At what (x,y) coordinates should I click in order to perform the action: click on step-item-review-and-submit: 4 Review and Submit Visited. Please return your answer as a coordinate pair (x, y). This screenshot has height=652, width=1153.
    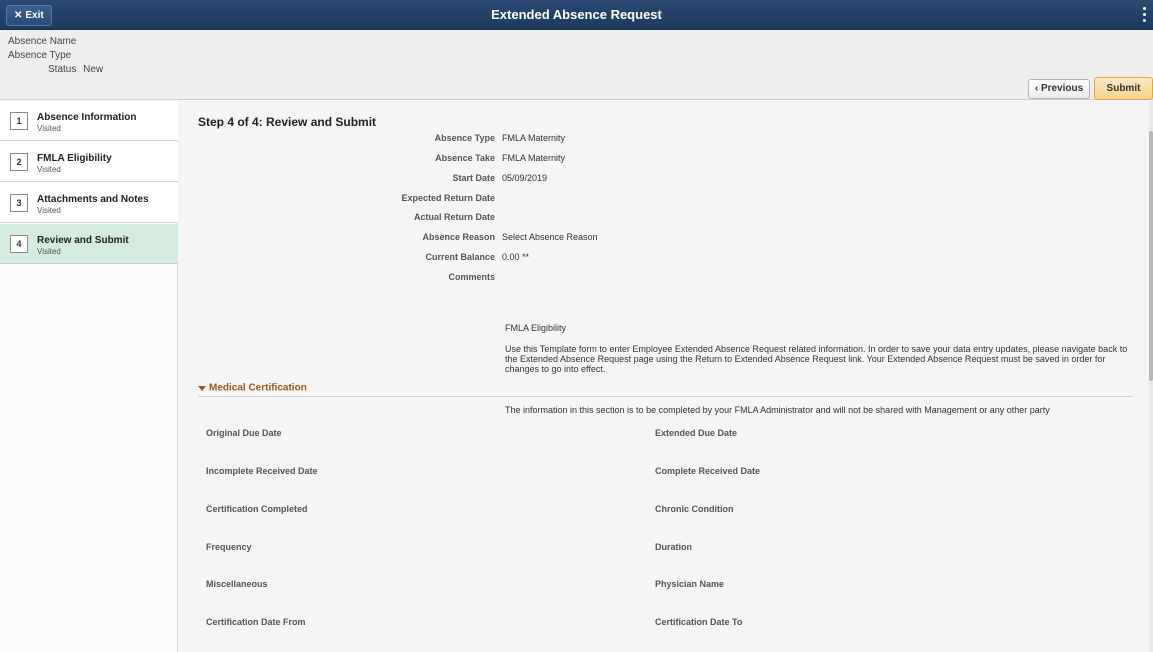
    Looking at the image, I should click on (89, 244).